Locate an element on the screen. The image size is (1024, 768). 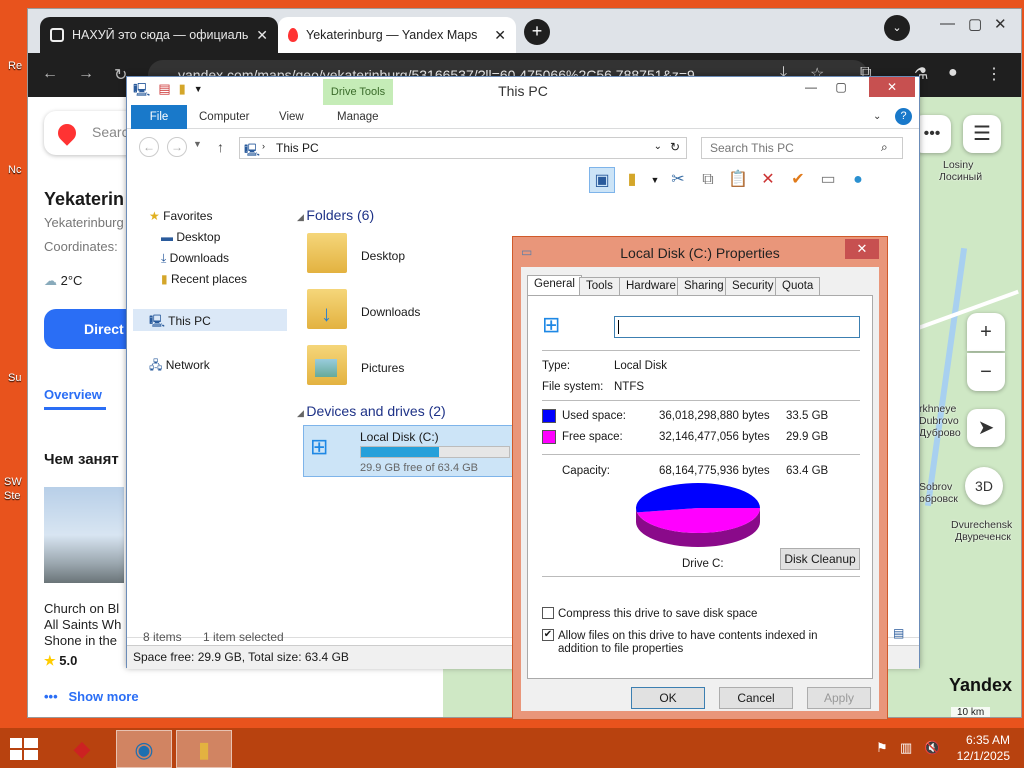
tab-hardware: Hardware is located at coordinates (651, 286).